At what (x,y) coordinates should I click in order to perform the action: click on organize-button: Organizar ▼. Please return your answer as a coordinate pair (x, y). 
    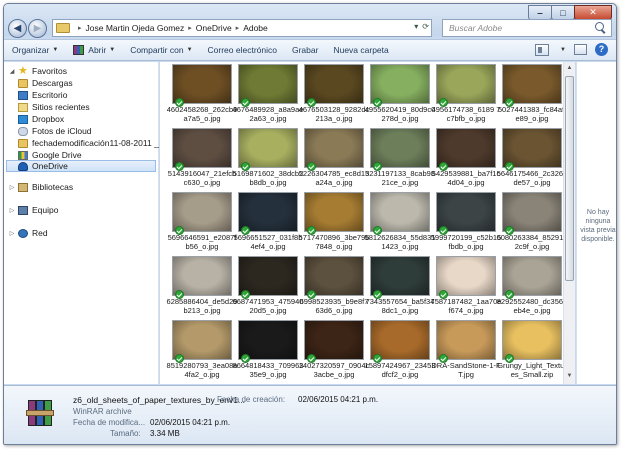
    Looking at the image, I should click on (35, 50).